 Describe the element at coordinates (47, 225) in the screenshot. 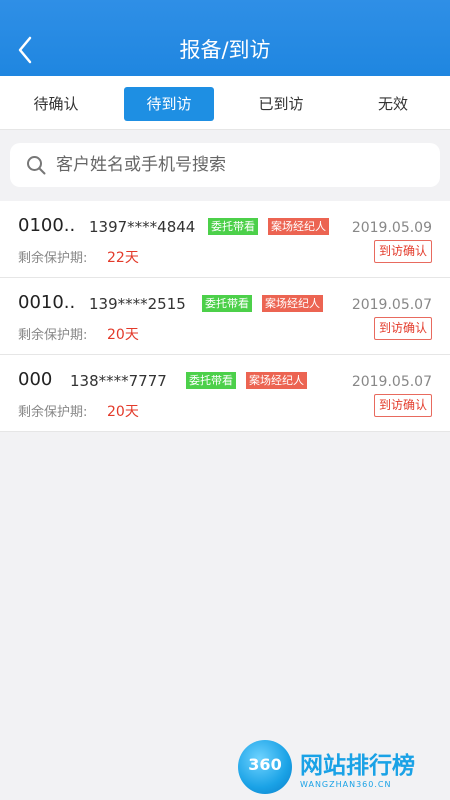

I see `customer-name: 0100..` at that location.